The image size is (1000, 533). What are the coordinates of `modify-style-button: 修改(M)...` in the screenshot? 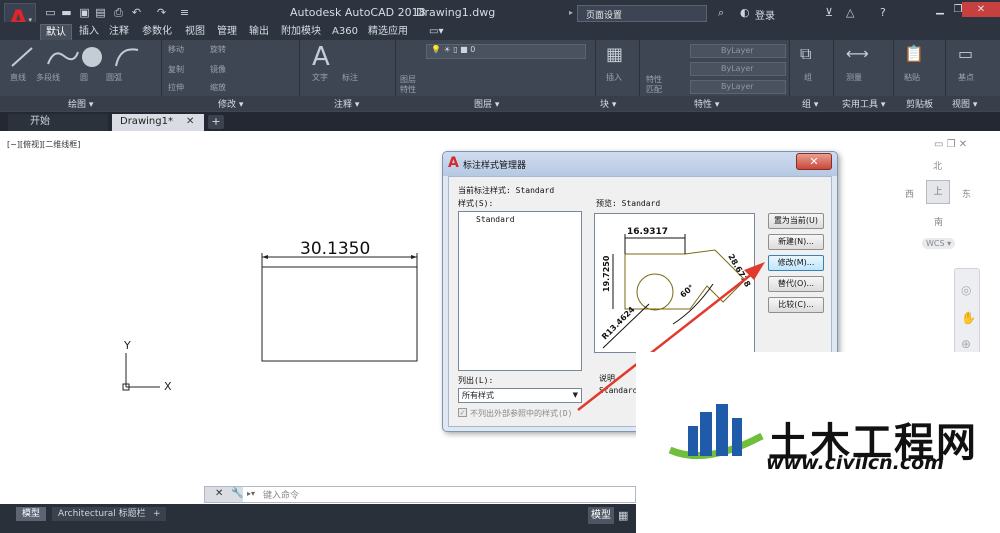 It's located at (796, 263).